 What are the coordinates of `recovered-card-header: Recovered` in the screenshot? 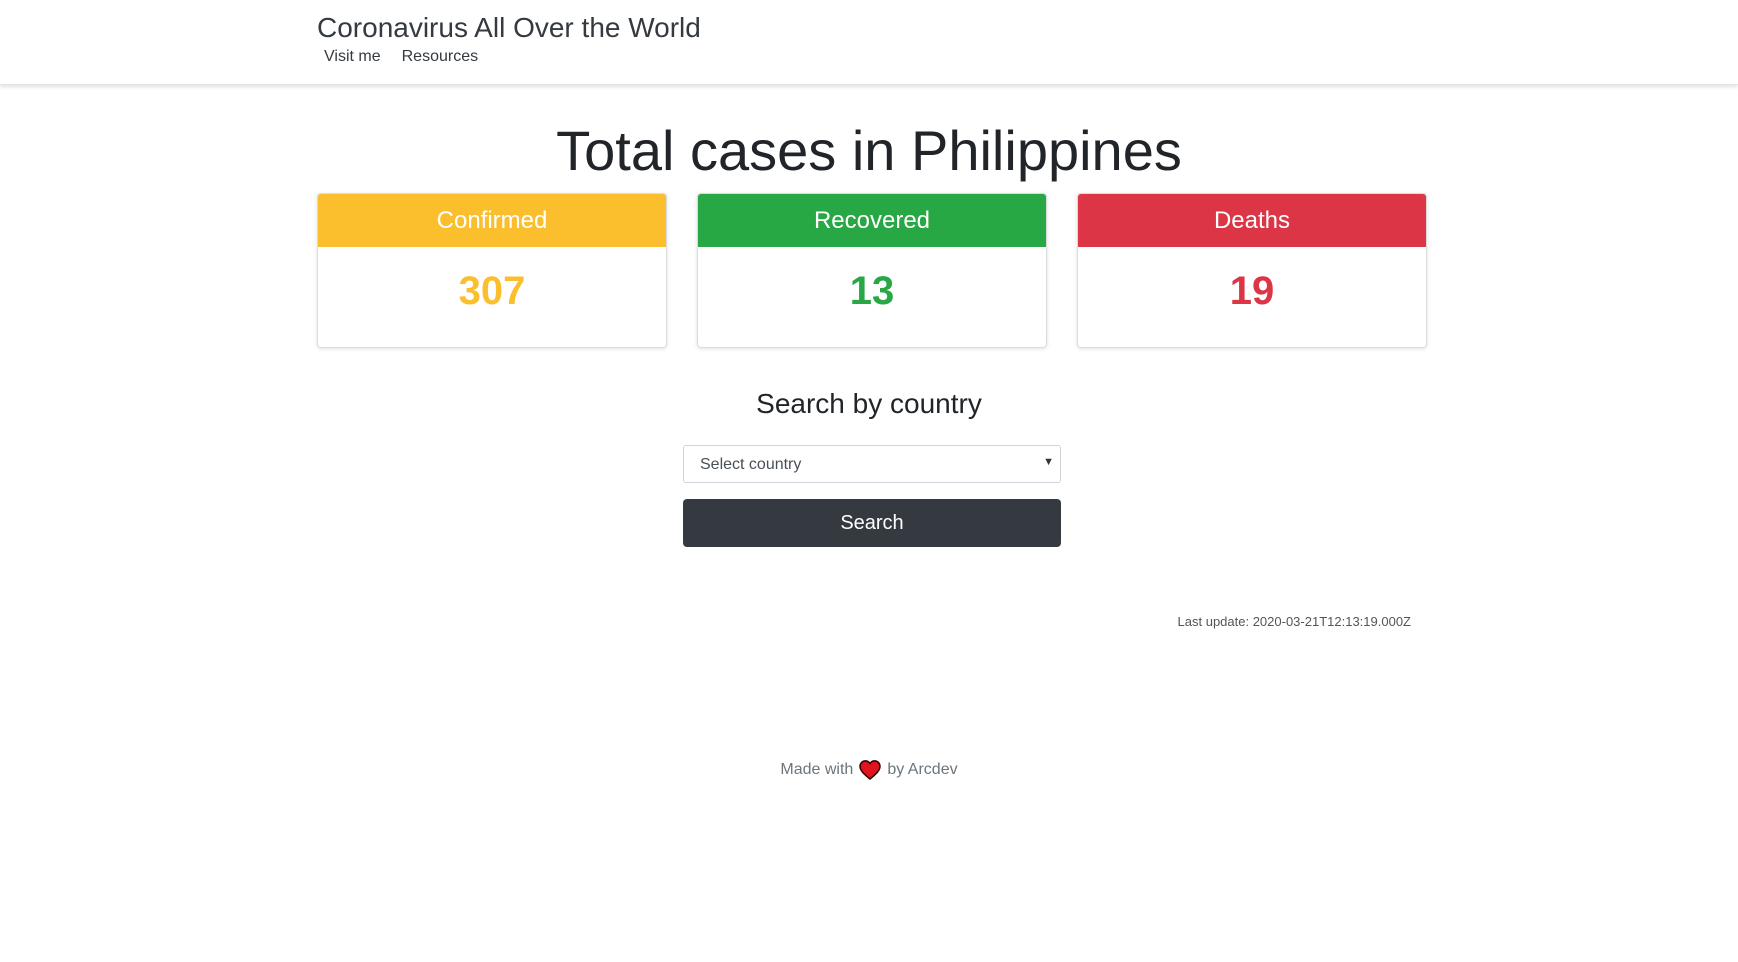 It's located at (872, 220).